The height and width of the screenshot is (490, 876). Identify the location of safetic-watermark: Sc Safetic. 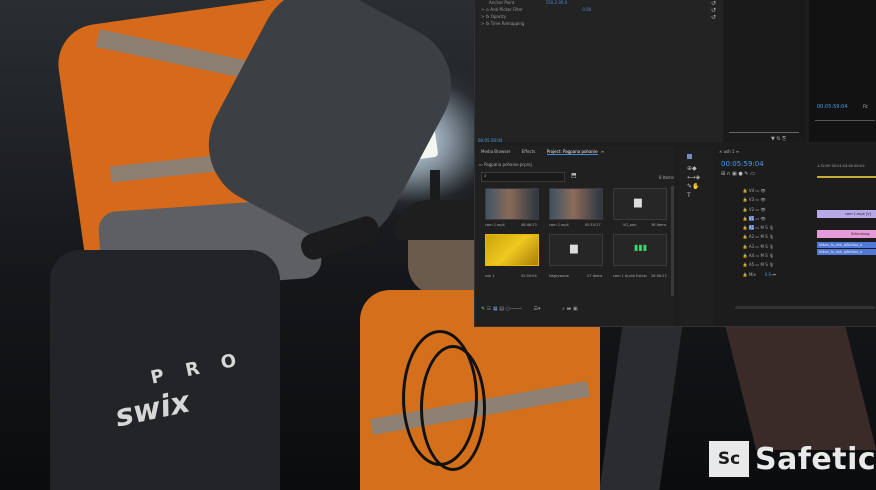
(792, 459).